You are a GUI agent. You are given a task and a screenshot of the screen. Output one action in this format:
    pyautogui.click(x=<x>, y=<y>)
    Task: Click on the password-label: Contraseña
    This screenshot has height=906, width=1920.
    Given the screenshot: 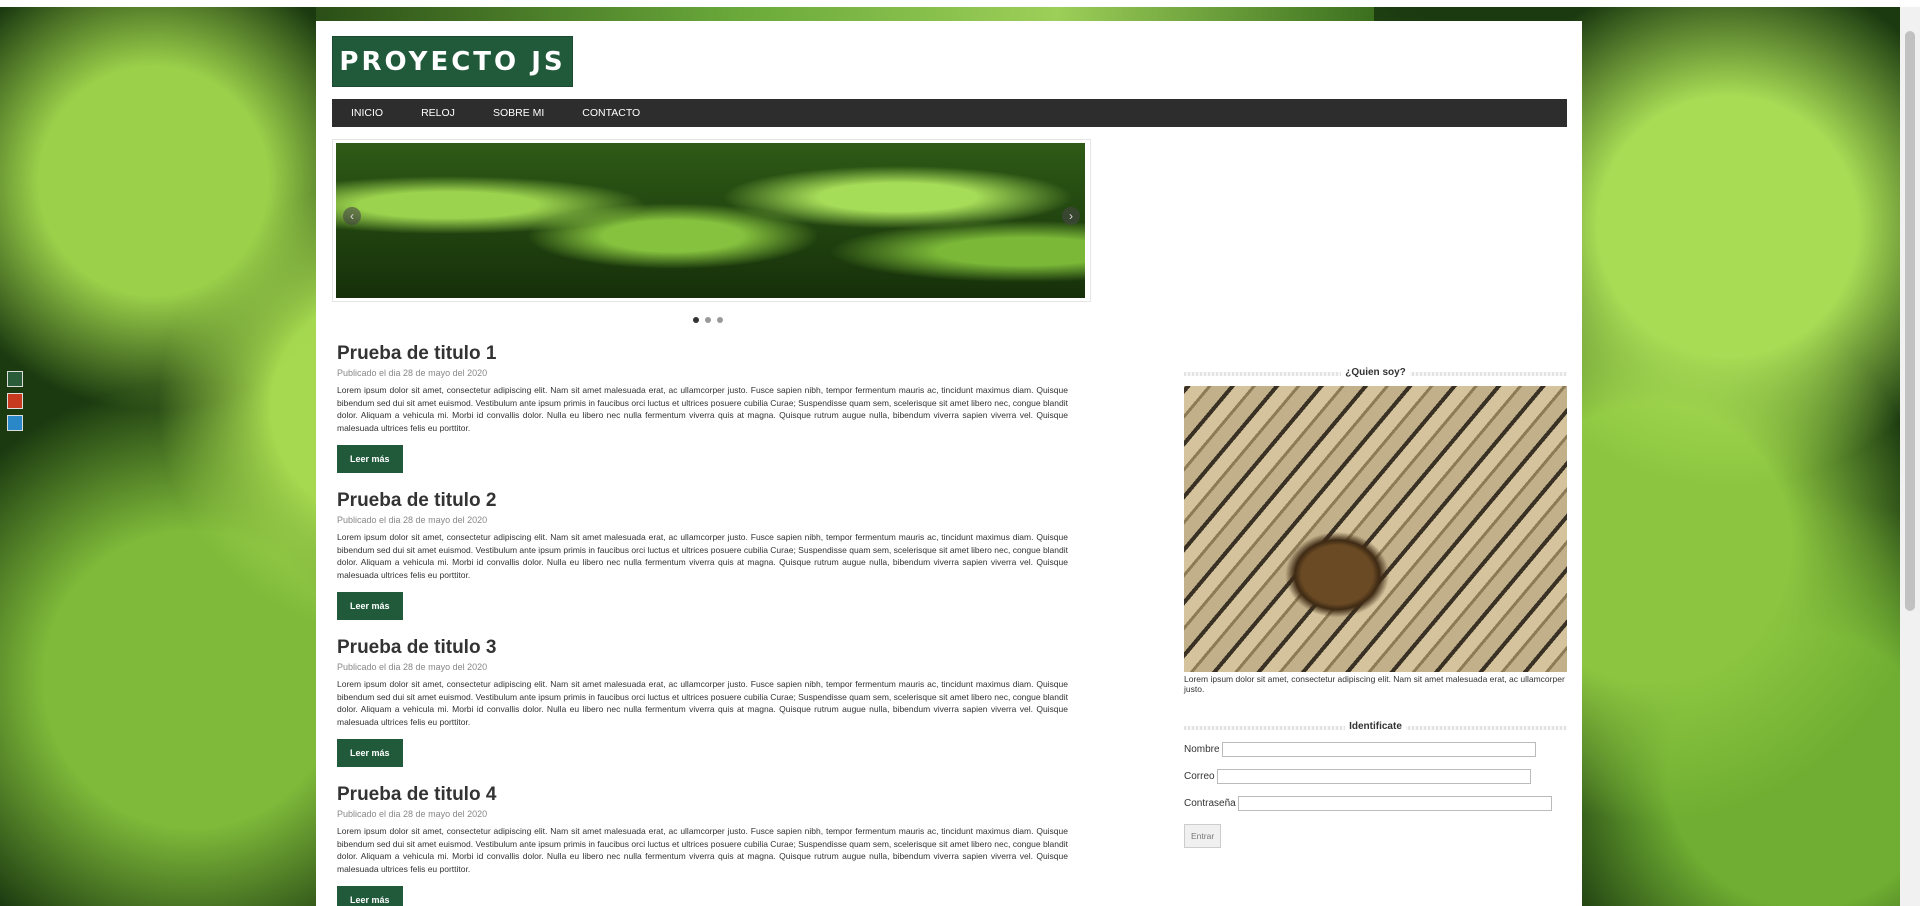 What is the action you would take?
    pyautogui.click(x=1210, y=803)
    